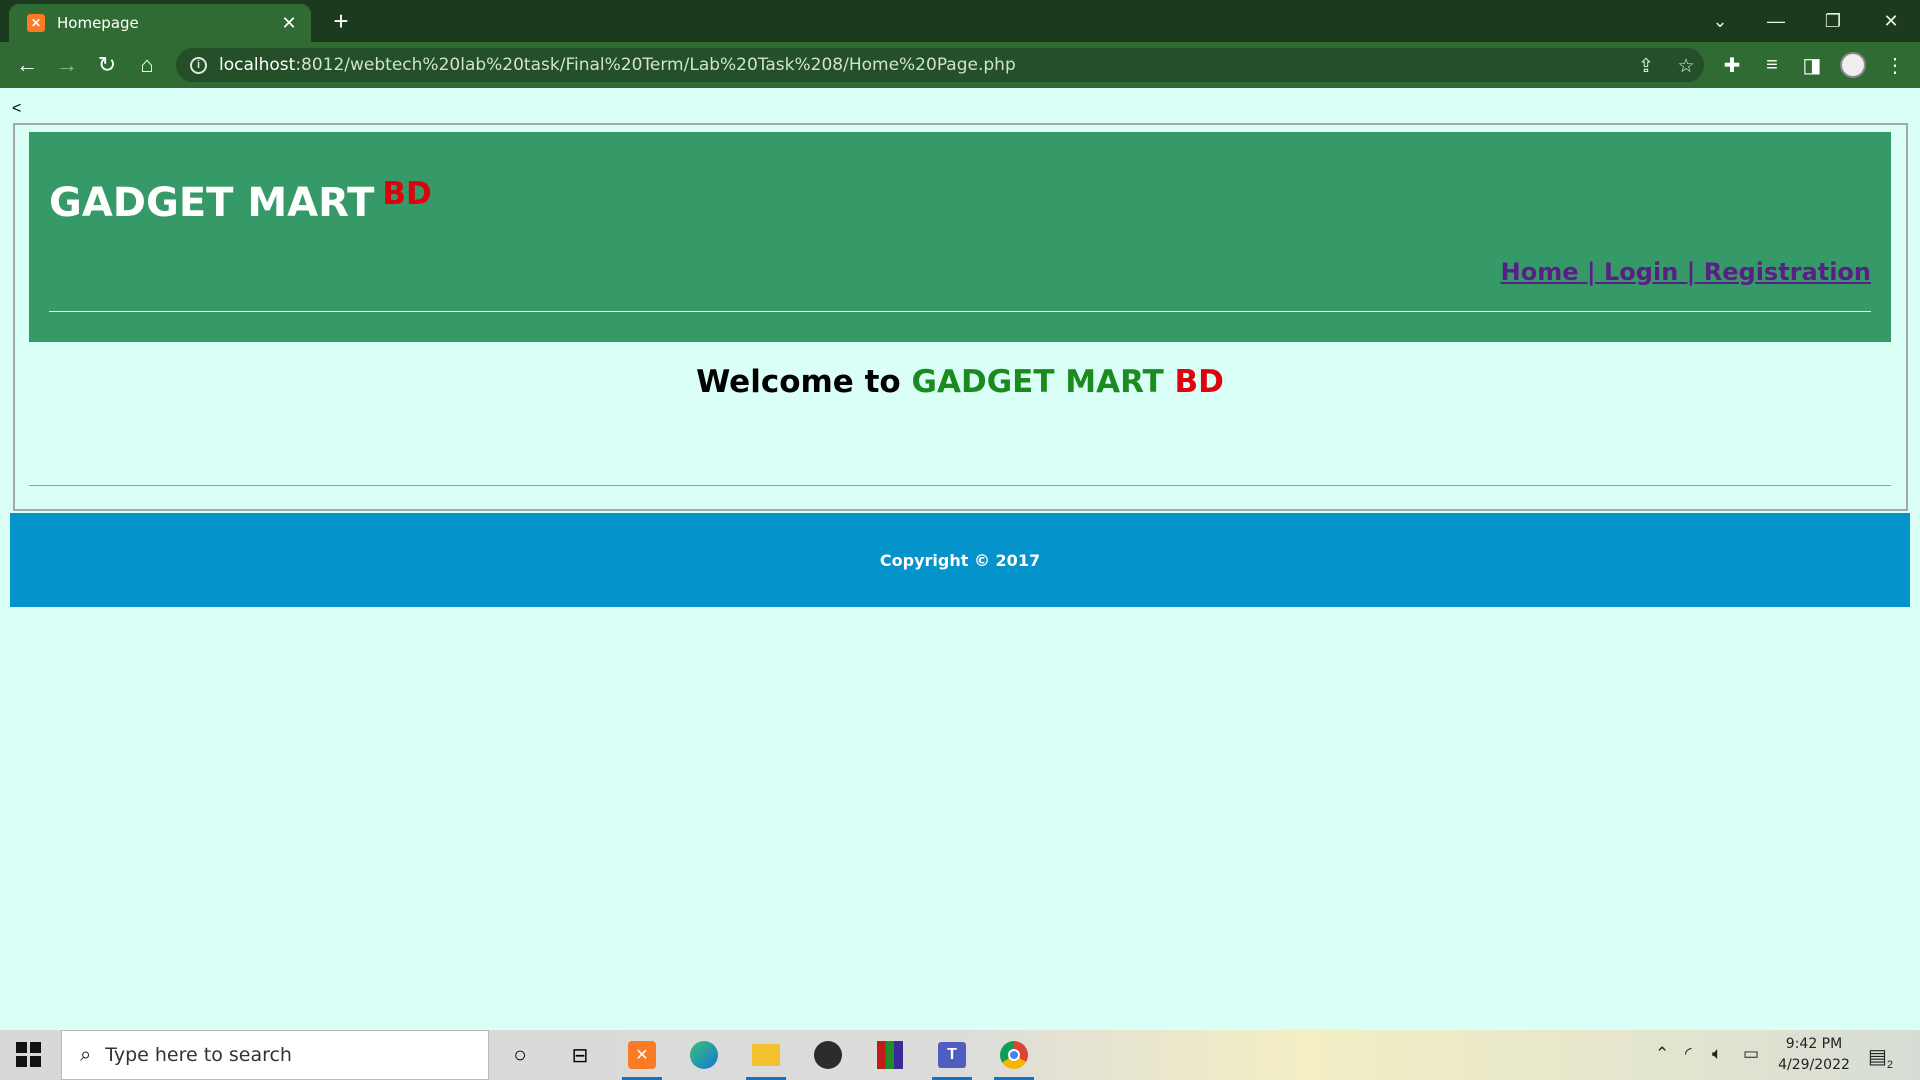 The image size is (1920, 1080). Describe the element at coordinates (1895, 65) in the screenshot. I see `menu-icon: ⋮` at that location.